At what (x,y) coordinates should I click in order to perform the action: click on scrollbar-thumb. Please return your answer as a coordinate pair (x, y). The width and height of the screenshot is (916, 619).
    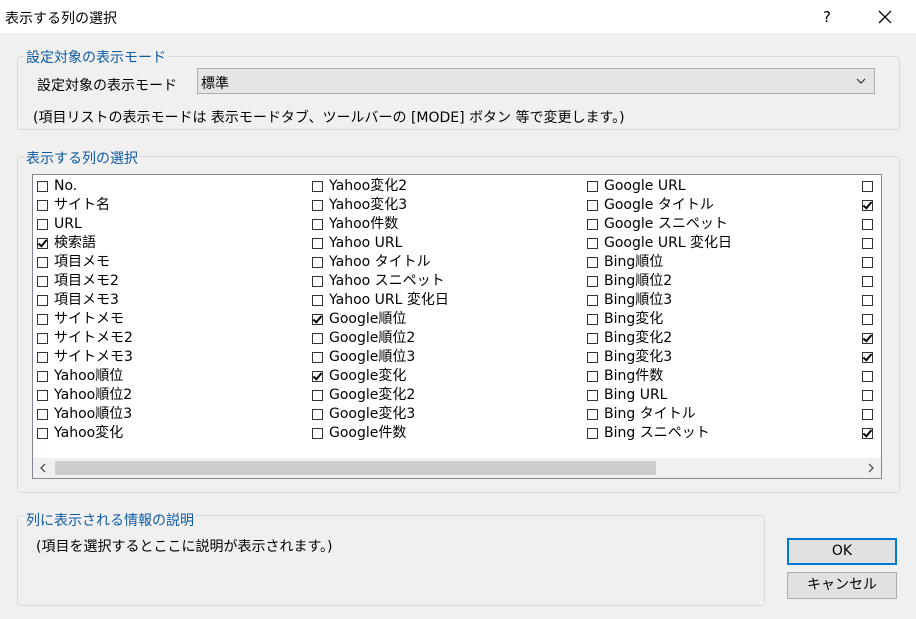
    Looking at the image, I should click on (355, 468).